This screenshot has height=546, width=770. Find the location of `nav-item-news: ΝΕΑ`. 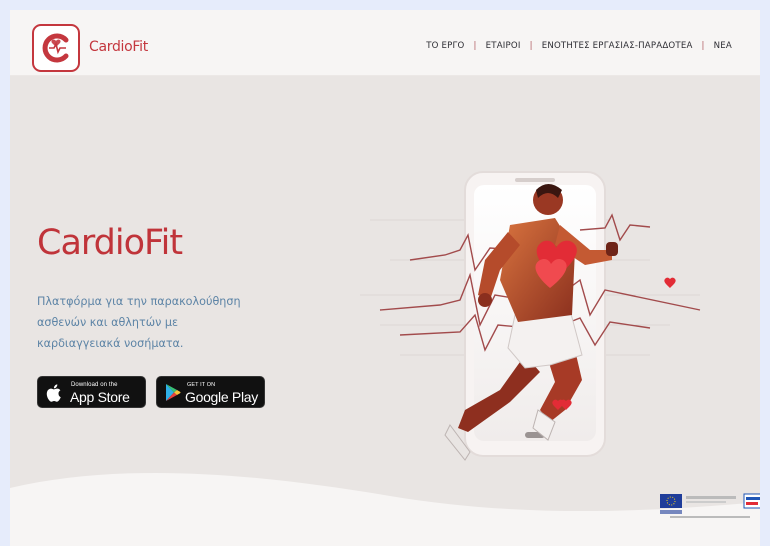

nav-item-news: ΝΕΑ is located at coordinates (723, 46).